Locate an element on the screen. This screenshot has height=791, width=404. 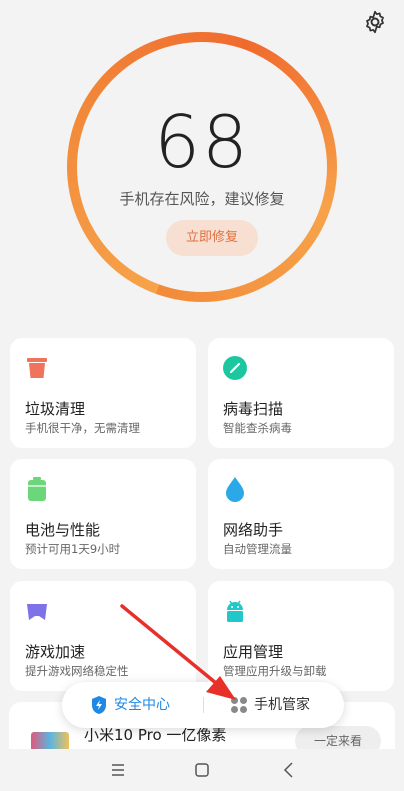
back-icon is located at coordinates (289, 770).